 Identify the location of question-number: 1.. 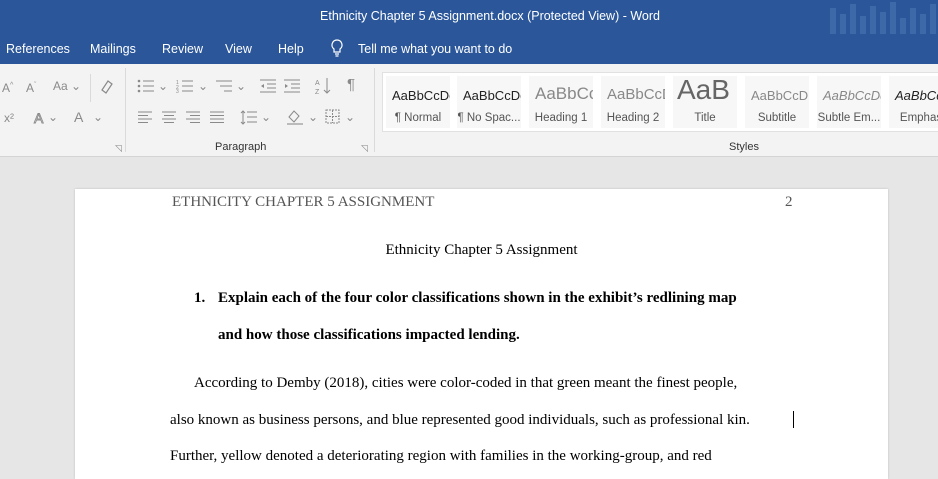
(200, 298).